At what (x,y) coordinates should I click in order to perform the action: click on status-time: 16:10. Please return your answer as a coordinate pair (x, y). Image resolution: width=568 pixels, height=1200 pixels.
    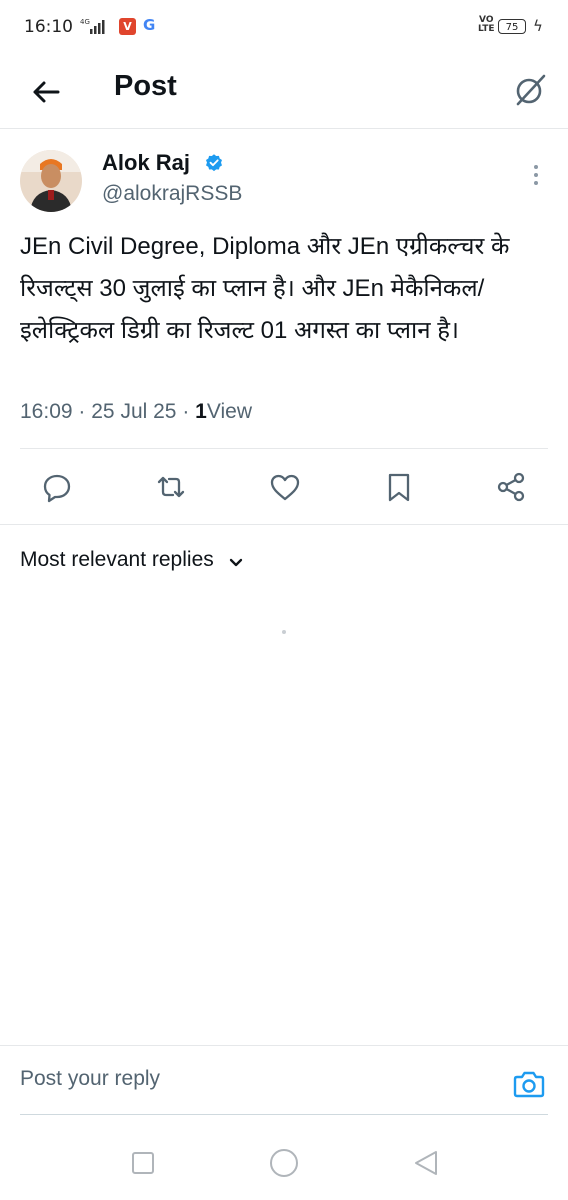
    Looking at the image, I should click on (48, 27).